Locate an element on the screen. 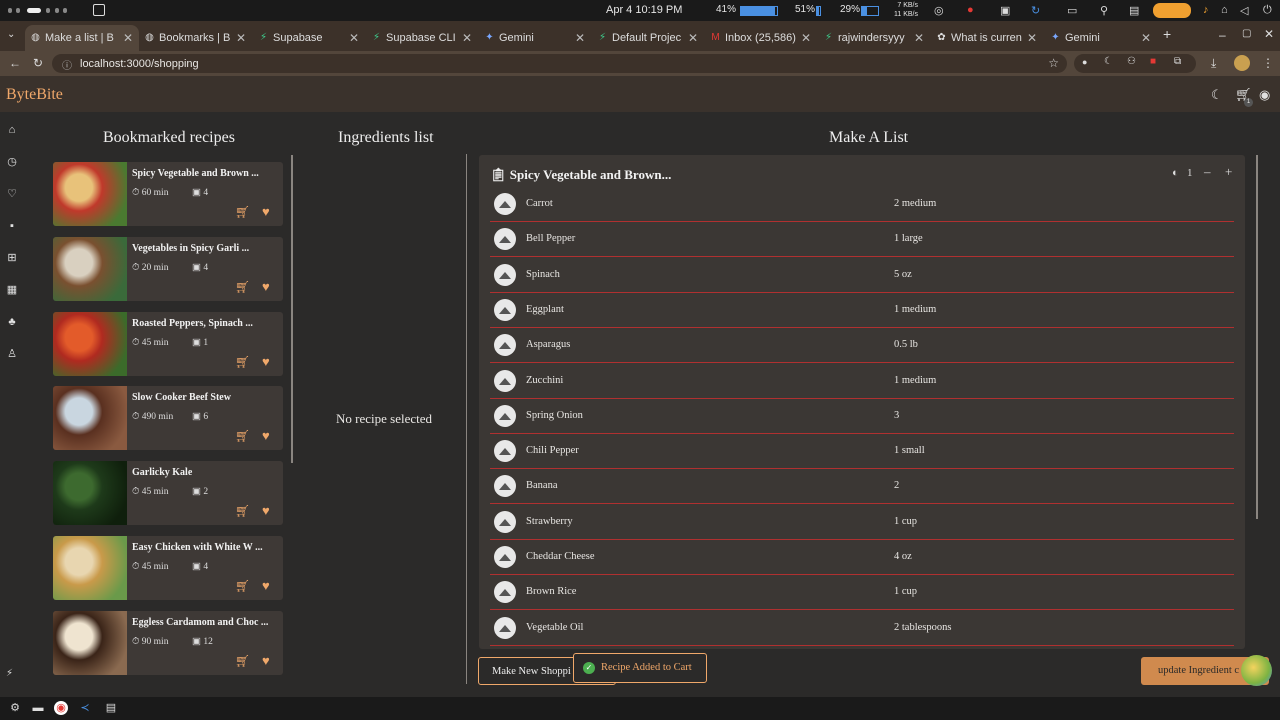 The height and width of the screenshot is (720, 1280). ingredient-row: Eggplant 1 medium is located at coordinates (862, 310).